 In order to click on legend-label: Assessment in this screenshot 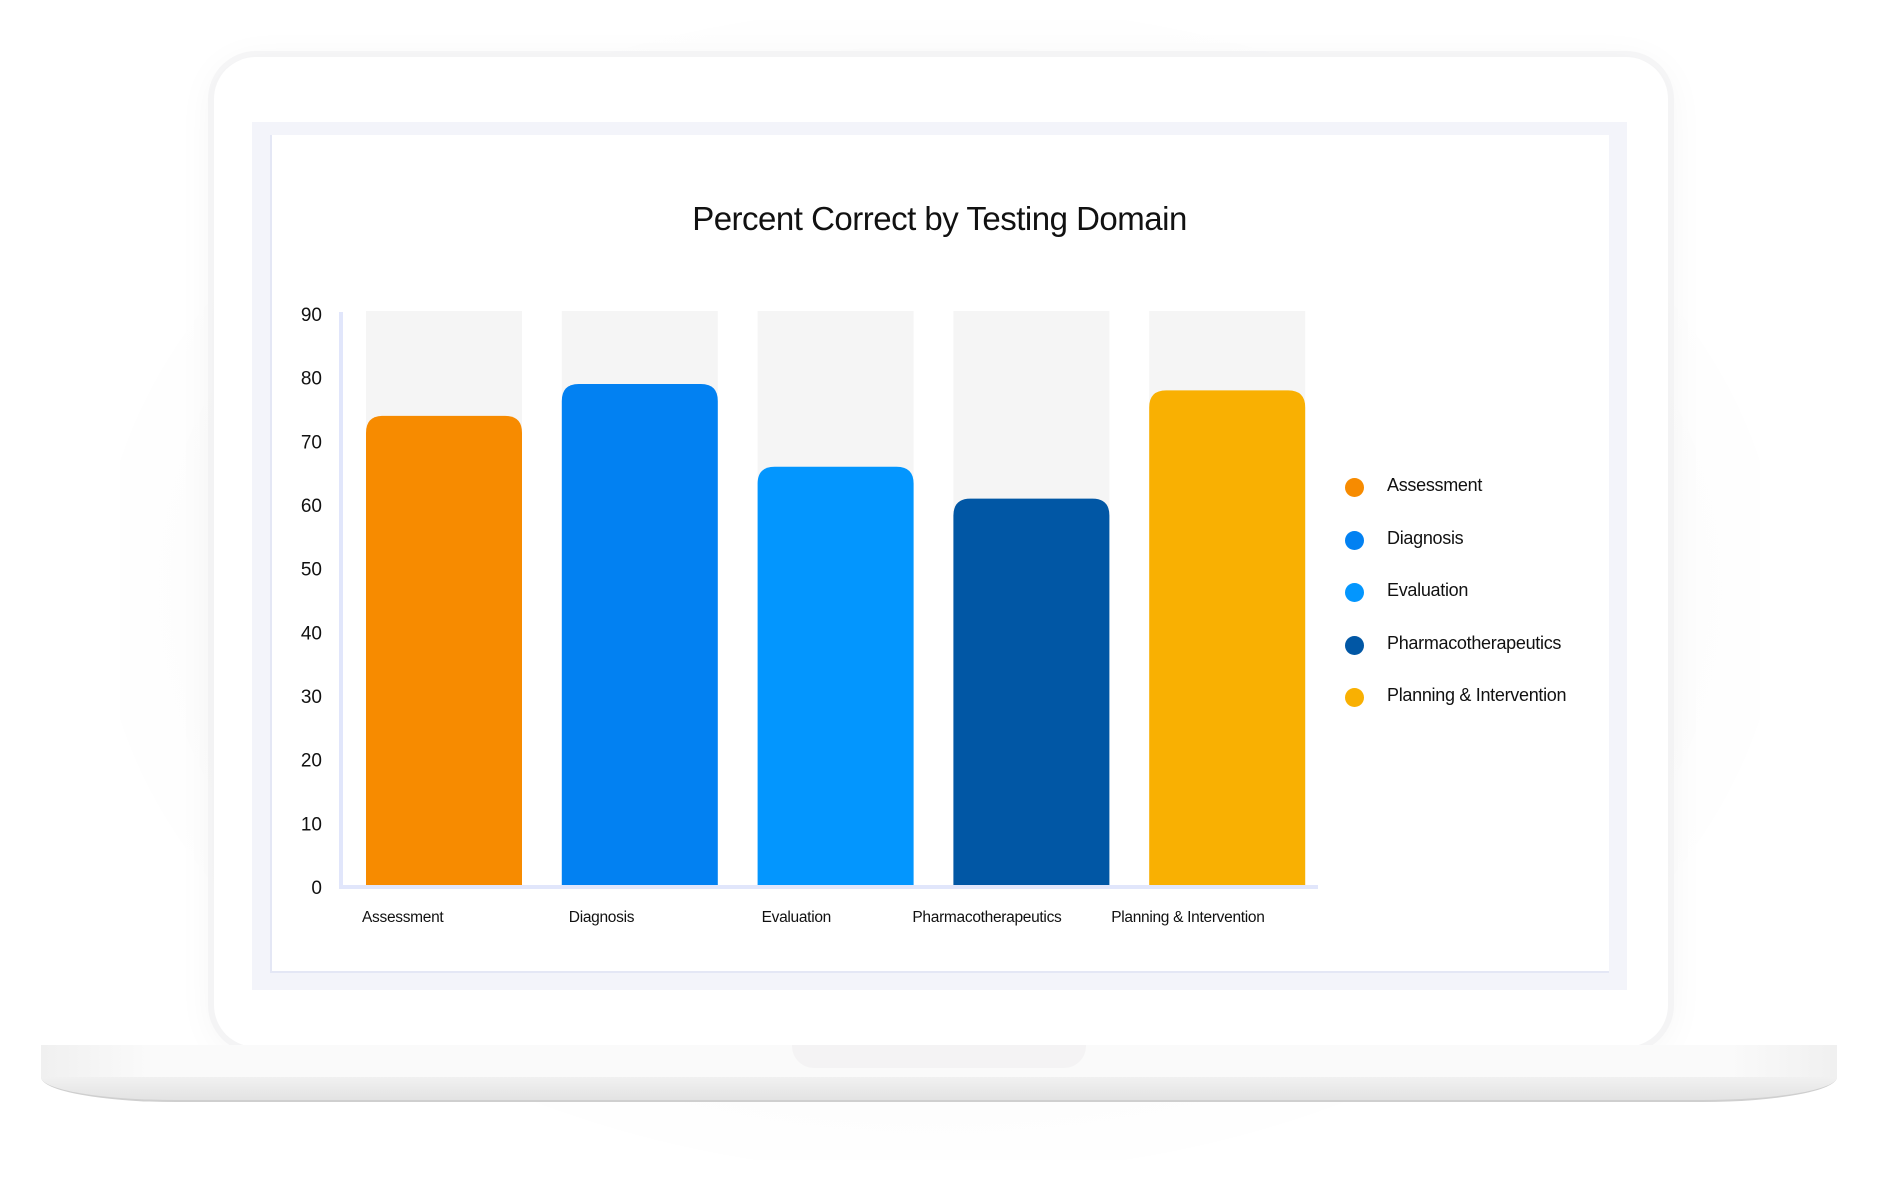, I will do `click(1435, 485)`.